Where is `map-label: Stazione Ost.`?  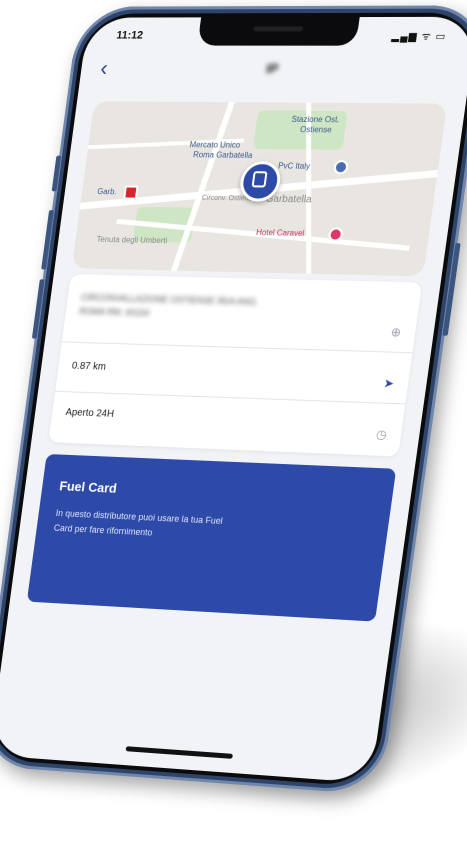
map-label: Stazione Ost. is located at coordinates (315, 119).